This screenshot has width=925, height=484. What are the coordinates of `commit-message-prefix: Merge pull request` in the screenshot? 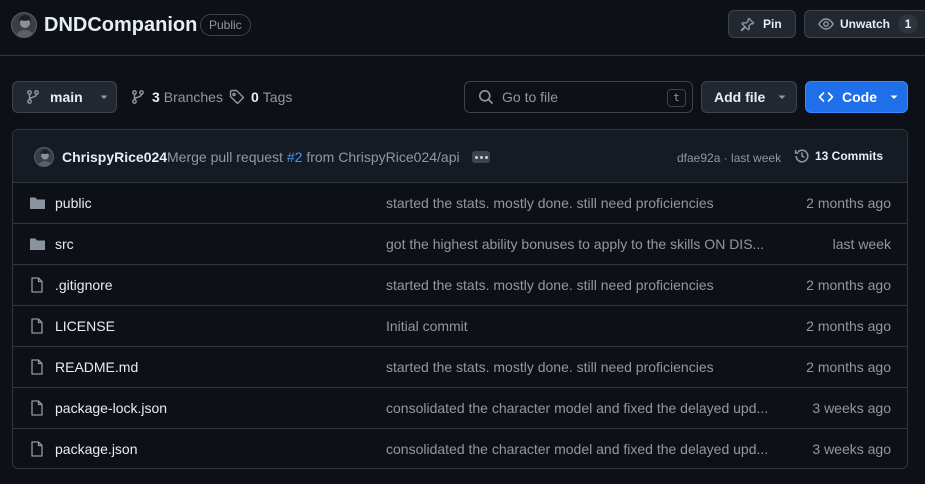 It's located at (225, 157).